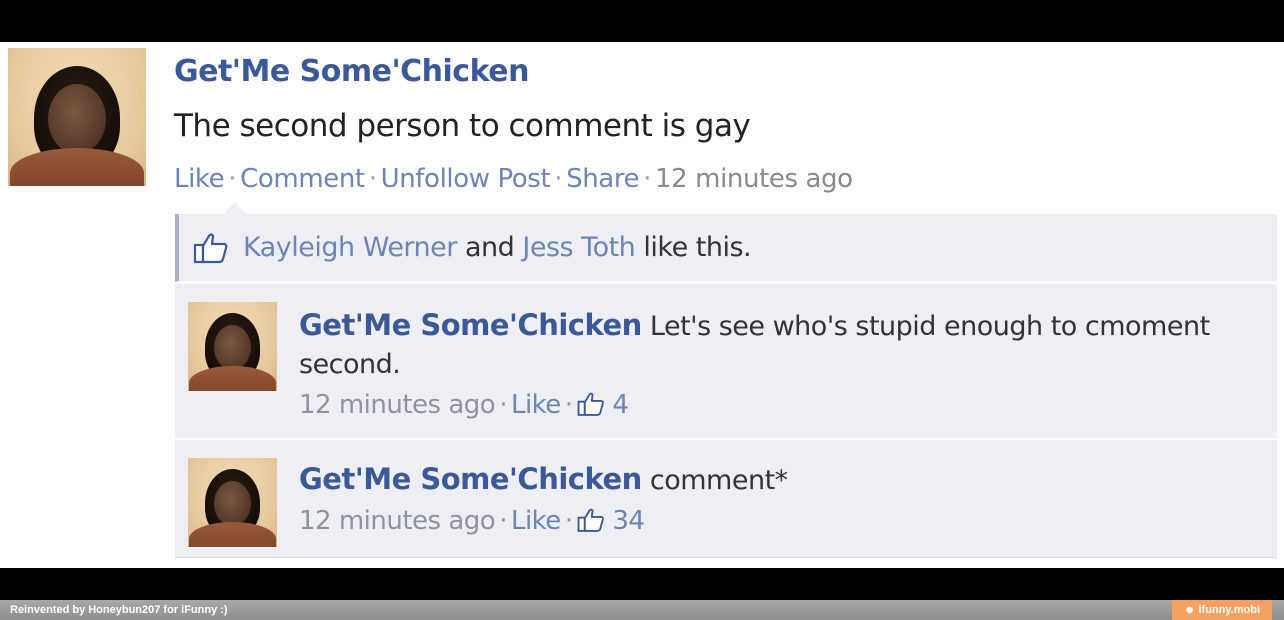  What do you see at coordinates (697, 247) in the screenshot?
I see `likes-suffix: like this.` at bounding box center [697, 247].